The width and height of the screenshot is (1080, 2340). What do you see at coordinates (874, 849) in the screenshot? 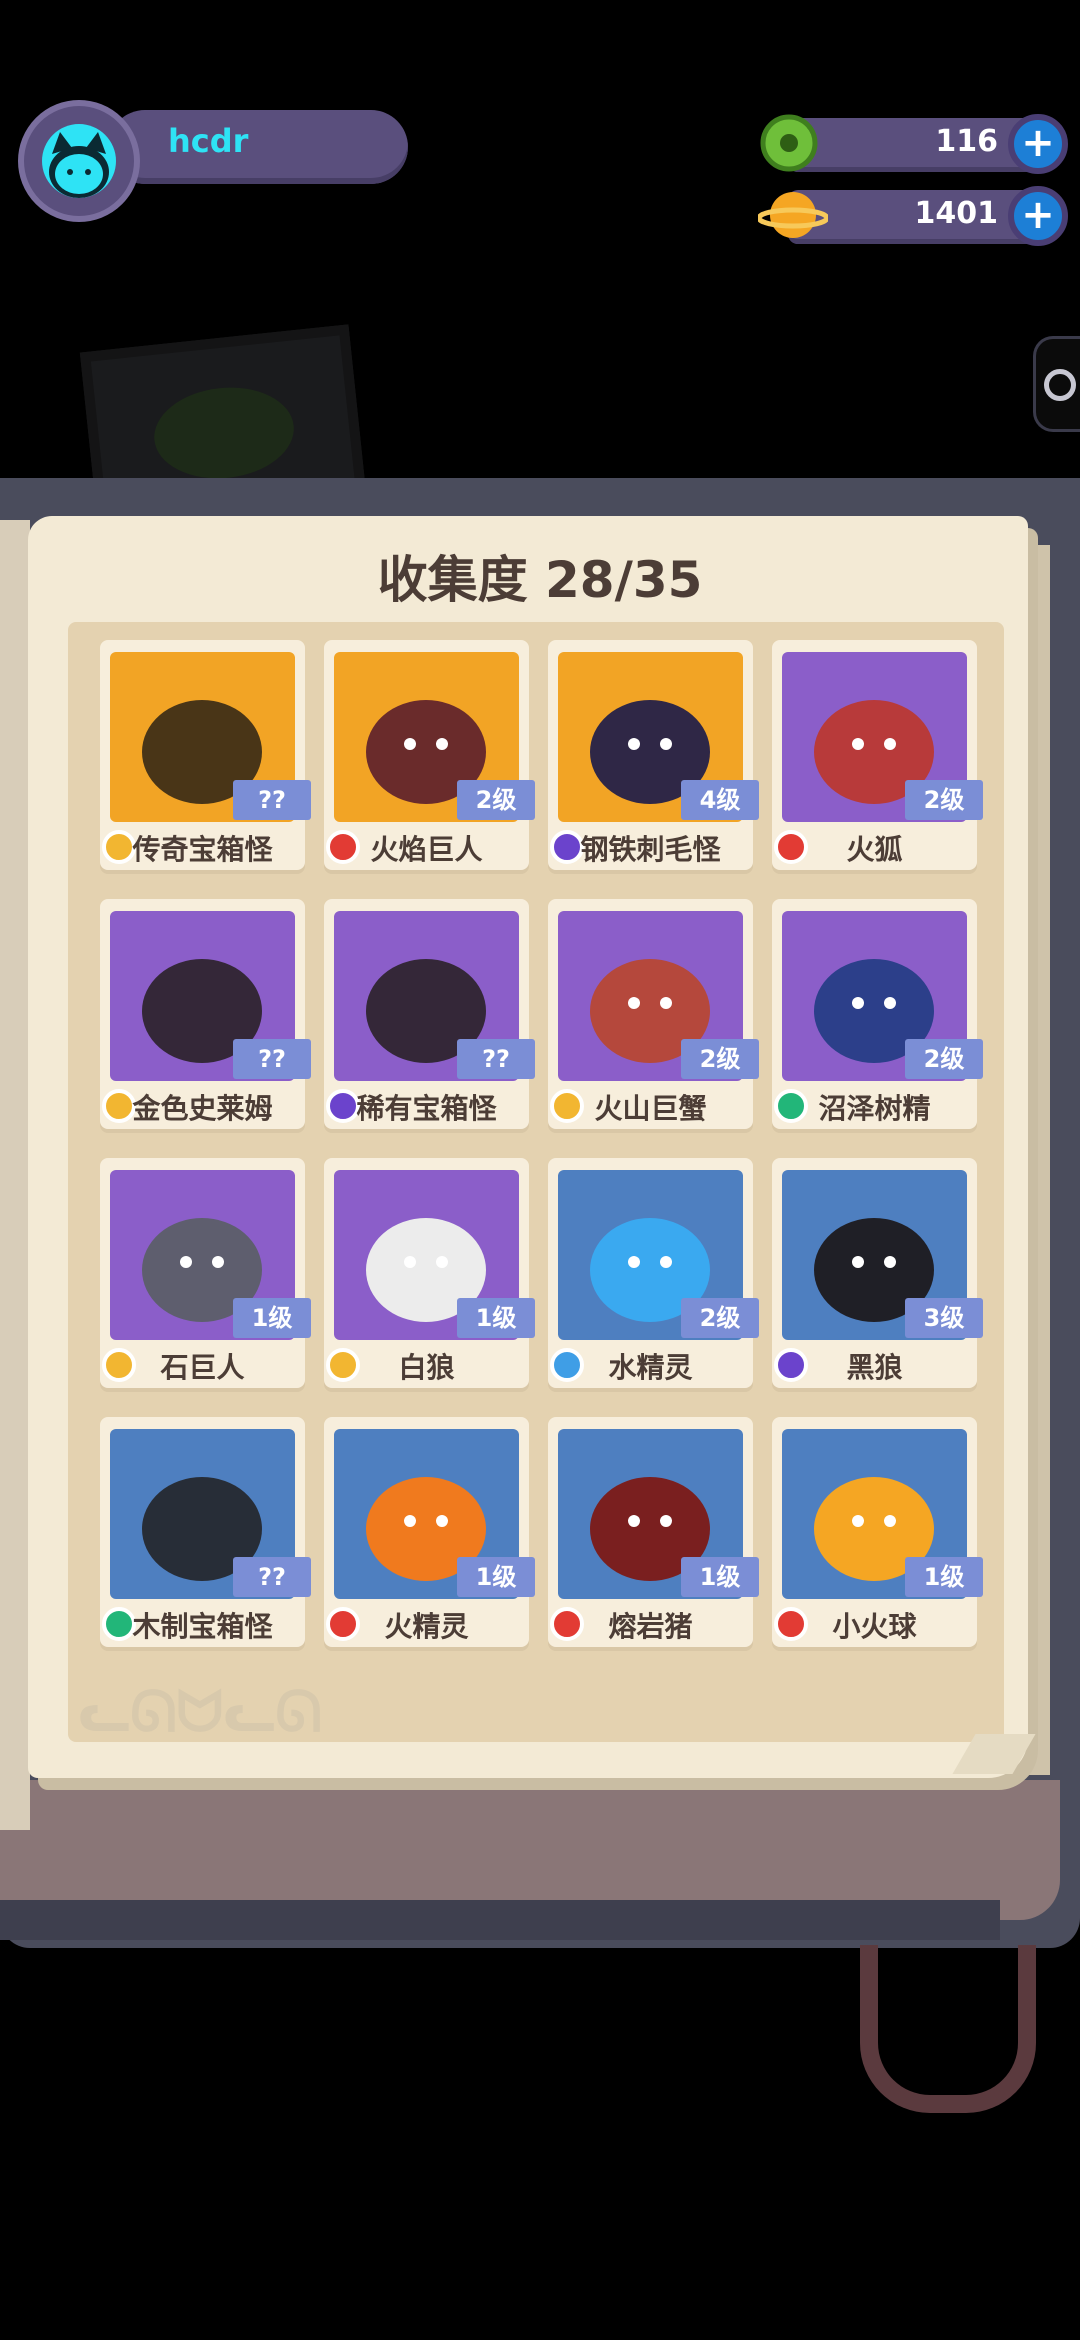
I see `monster-name: 火狐` at bounding box center [874, 849].